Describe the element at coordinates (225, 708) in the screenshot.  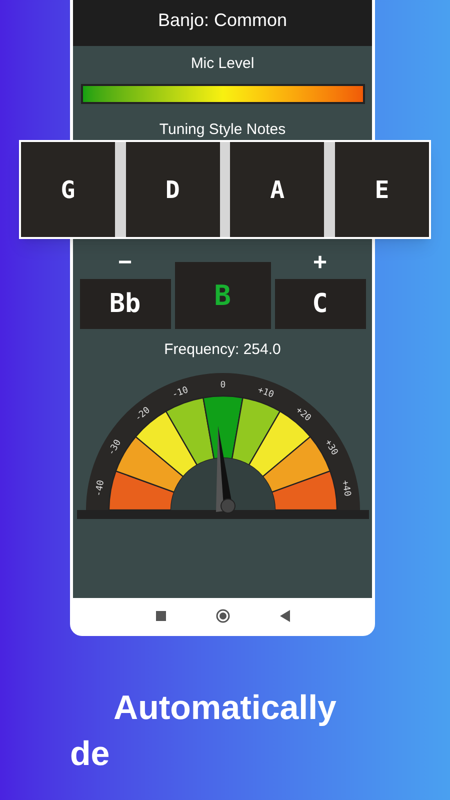
I see `caption-text: Automatically` at that location.